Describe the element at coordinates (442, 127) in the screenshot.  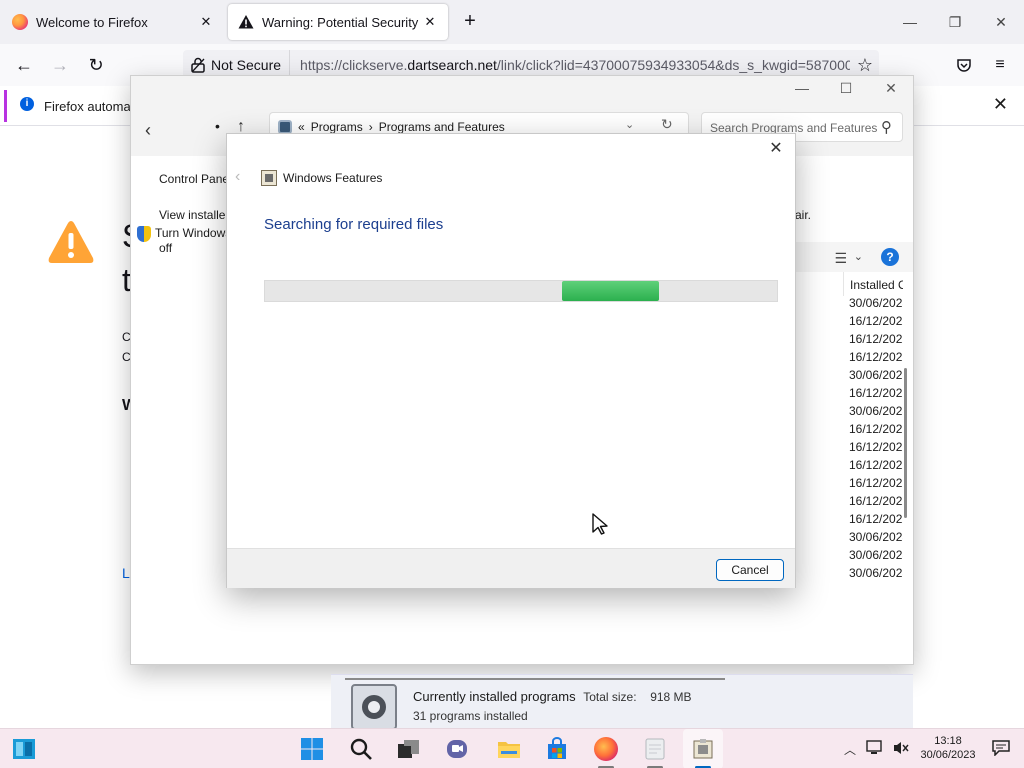
I see `breadcrumb-programs-and-features: Programs and Features` at that location.